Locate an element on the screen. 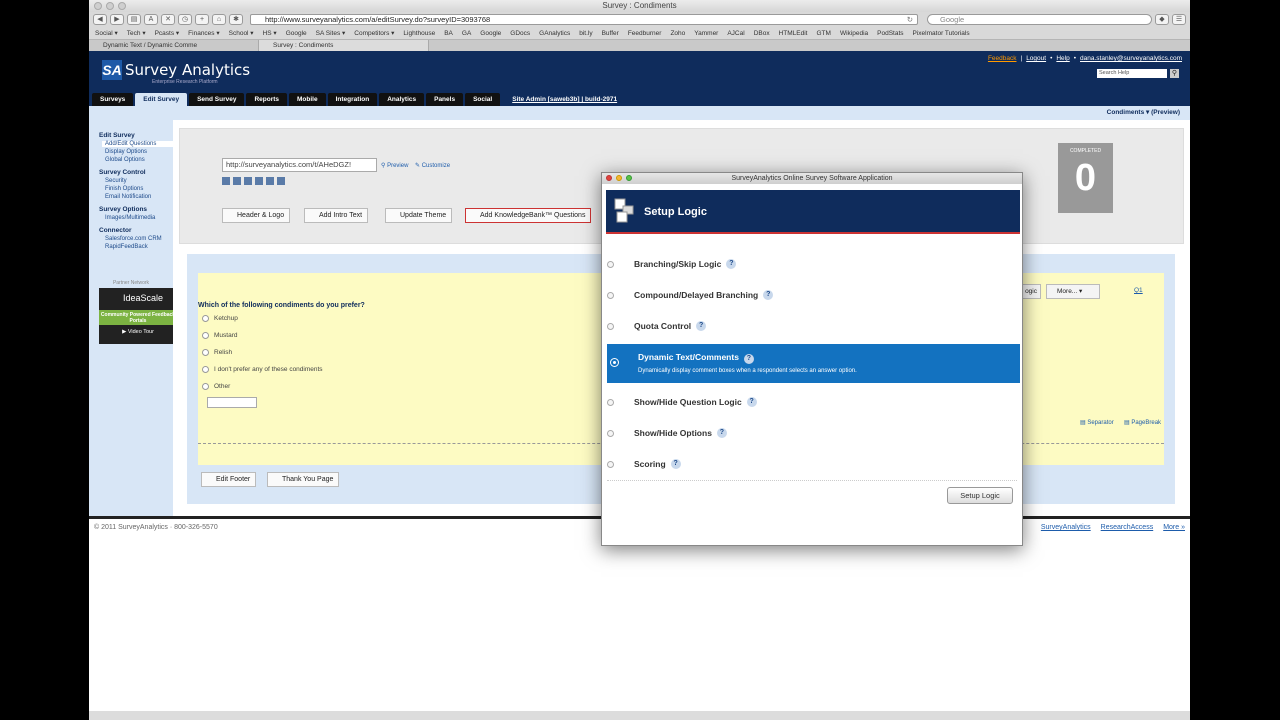  survey-url-field: http://surveyanalytics.com/t/AHeDGZ! is located at coordinates (299, 165).